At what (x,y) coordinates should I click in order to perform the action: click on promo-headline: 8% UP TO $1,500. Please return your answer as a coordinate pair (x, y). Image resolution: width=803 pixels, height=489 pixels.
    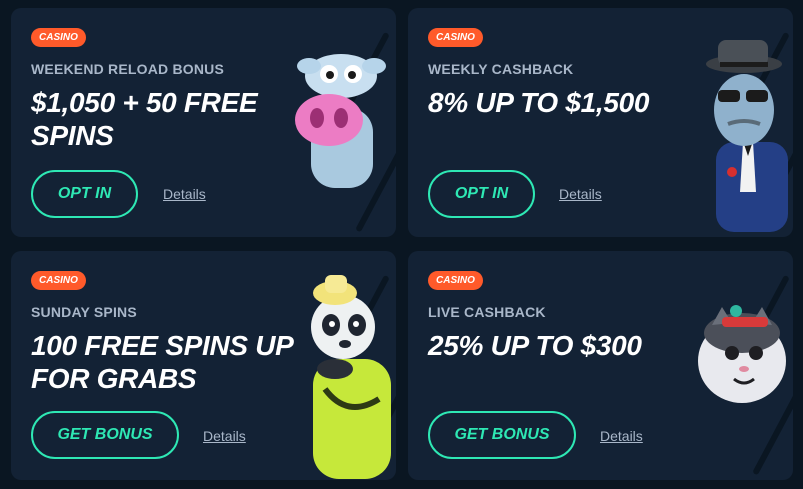
    Looking at the image, I should click on (539, 102).